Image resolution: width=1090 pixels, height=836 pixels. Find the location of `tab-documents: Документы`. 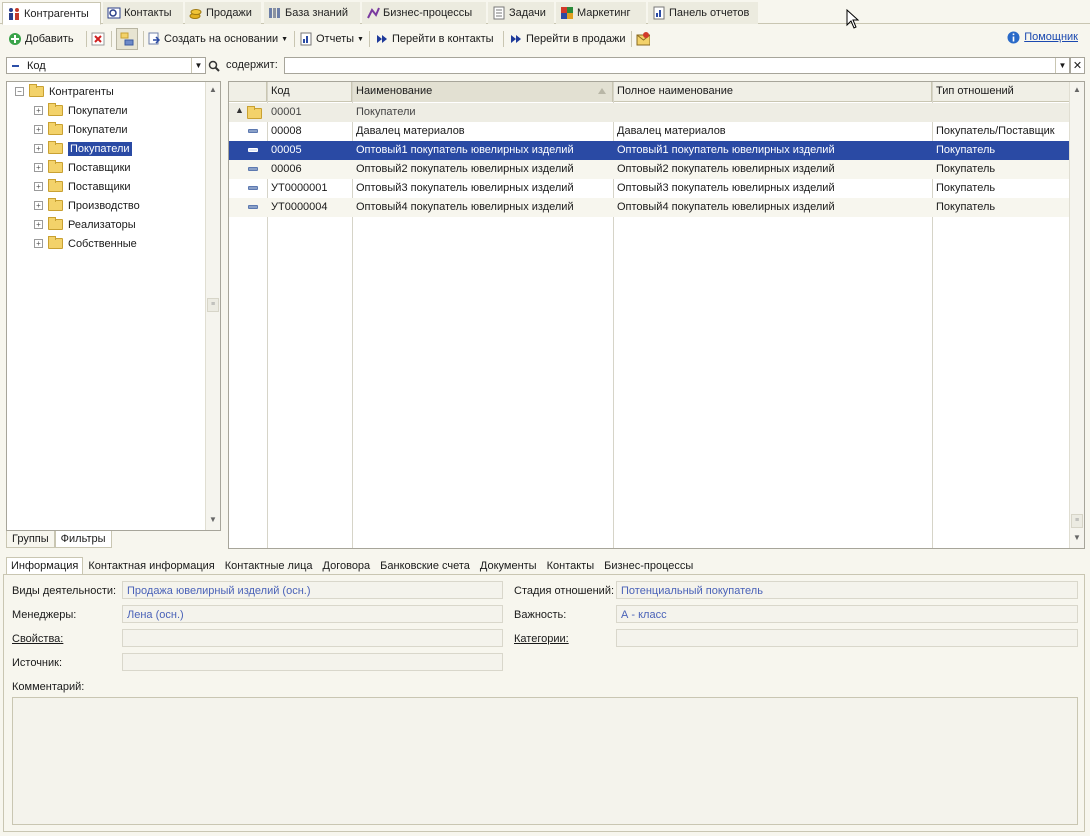

tab-documents: Документы is located at coordinates (508, 566).